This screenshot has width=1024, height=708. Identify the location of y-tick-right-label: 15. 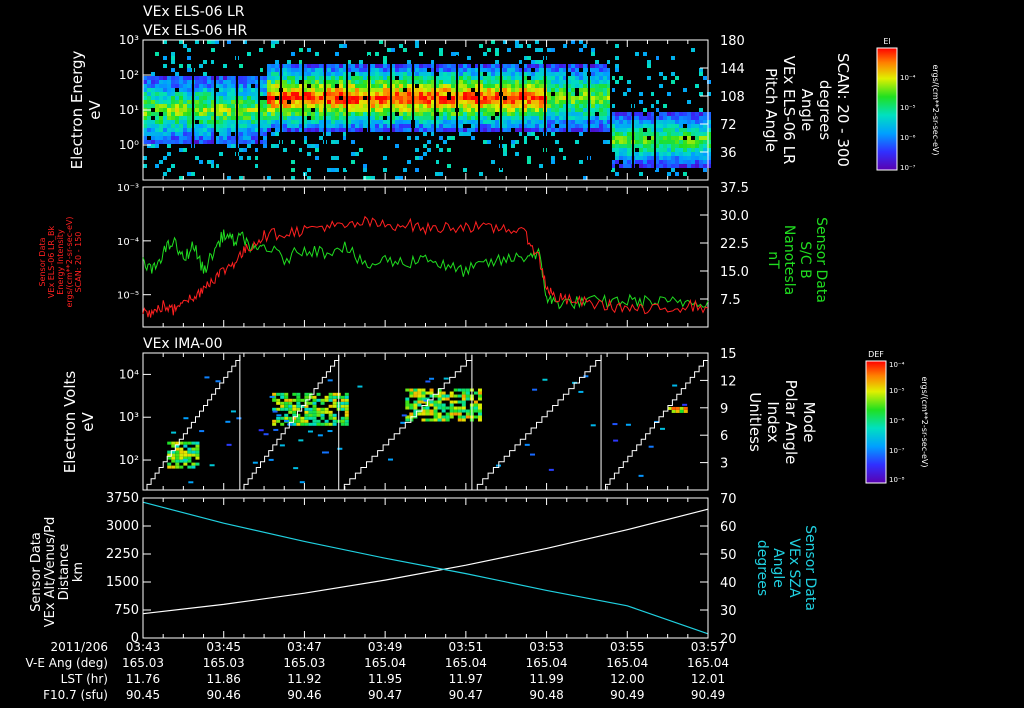
(728, 354).